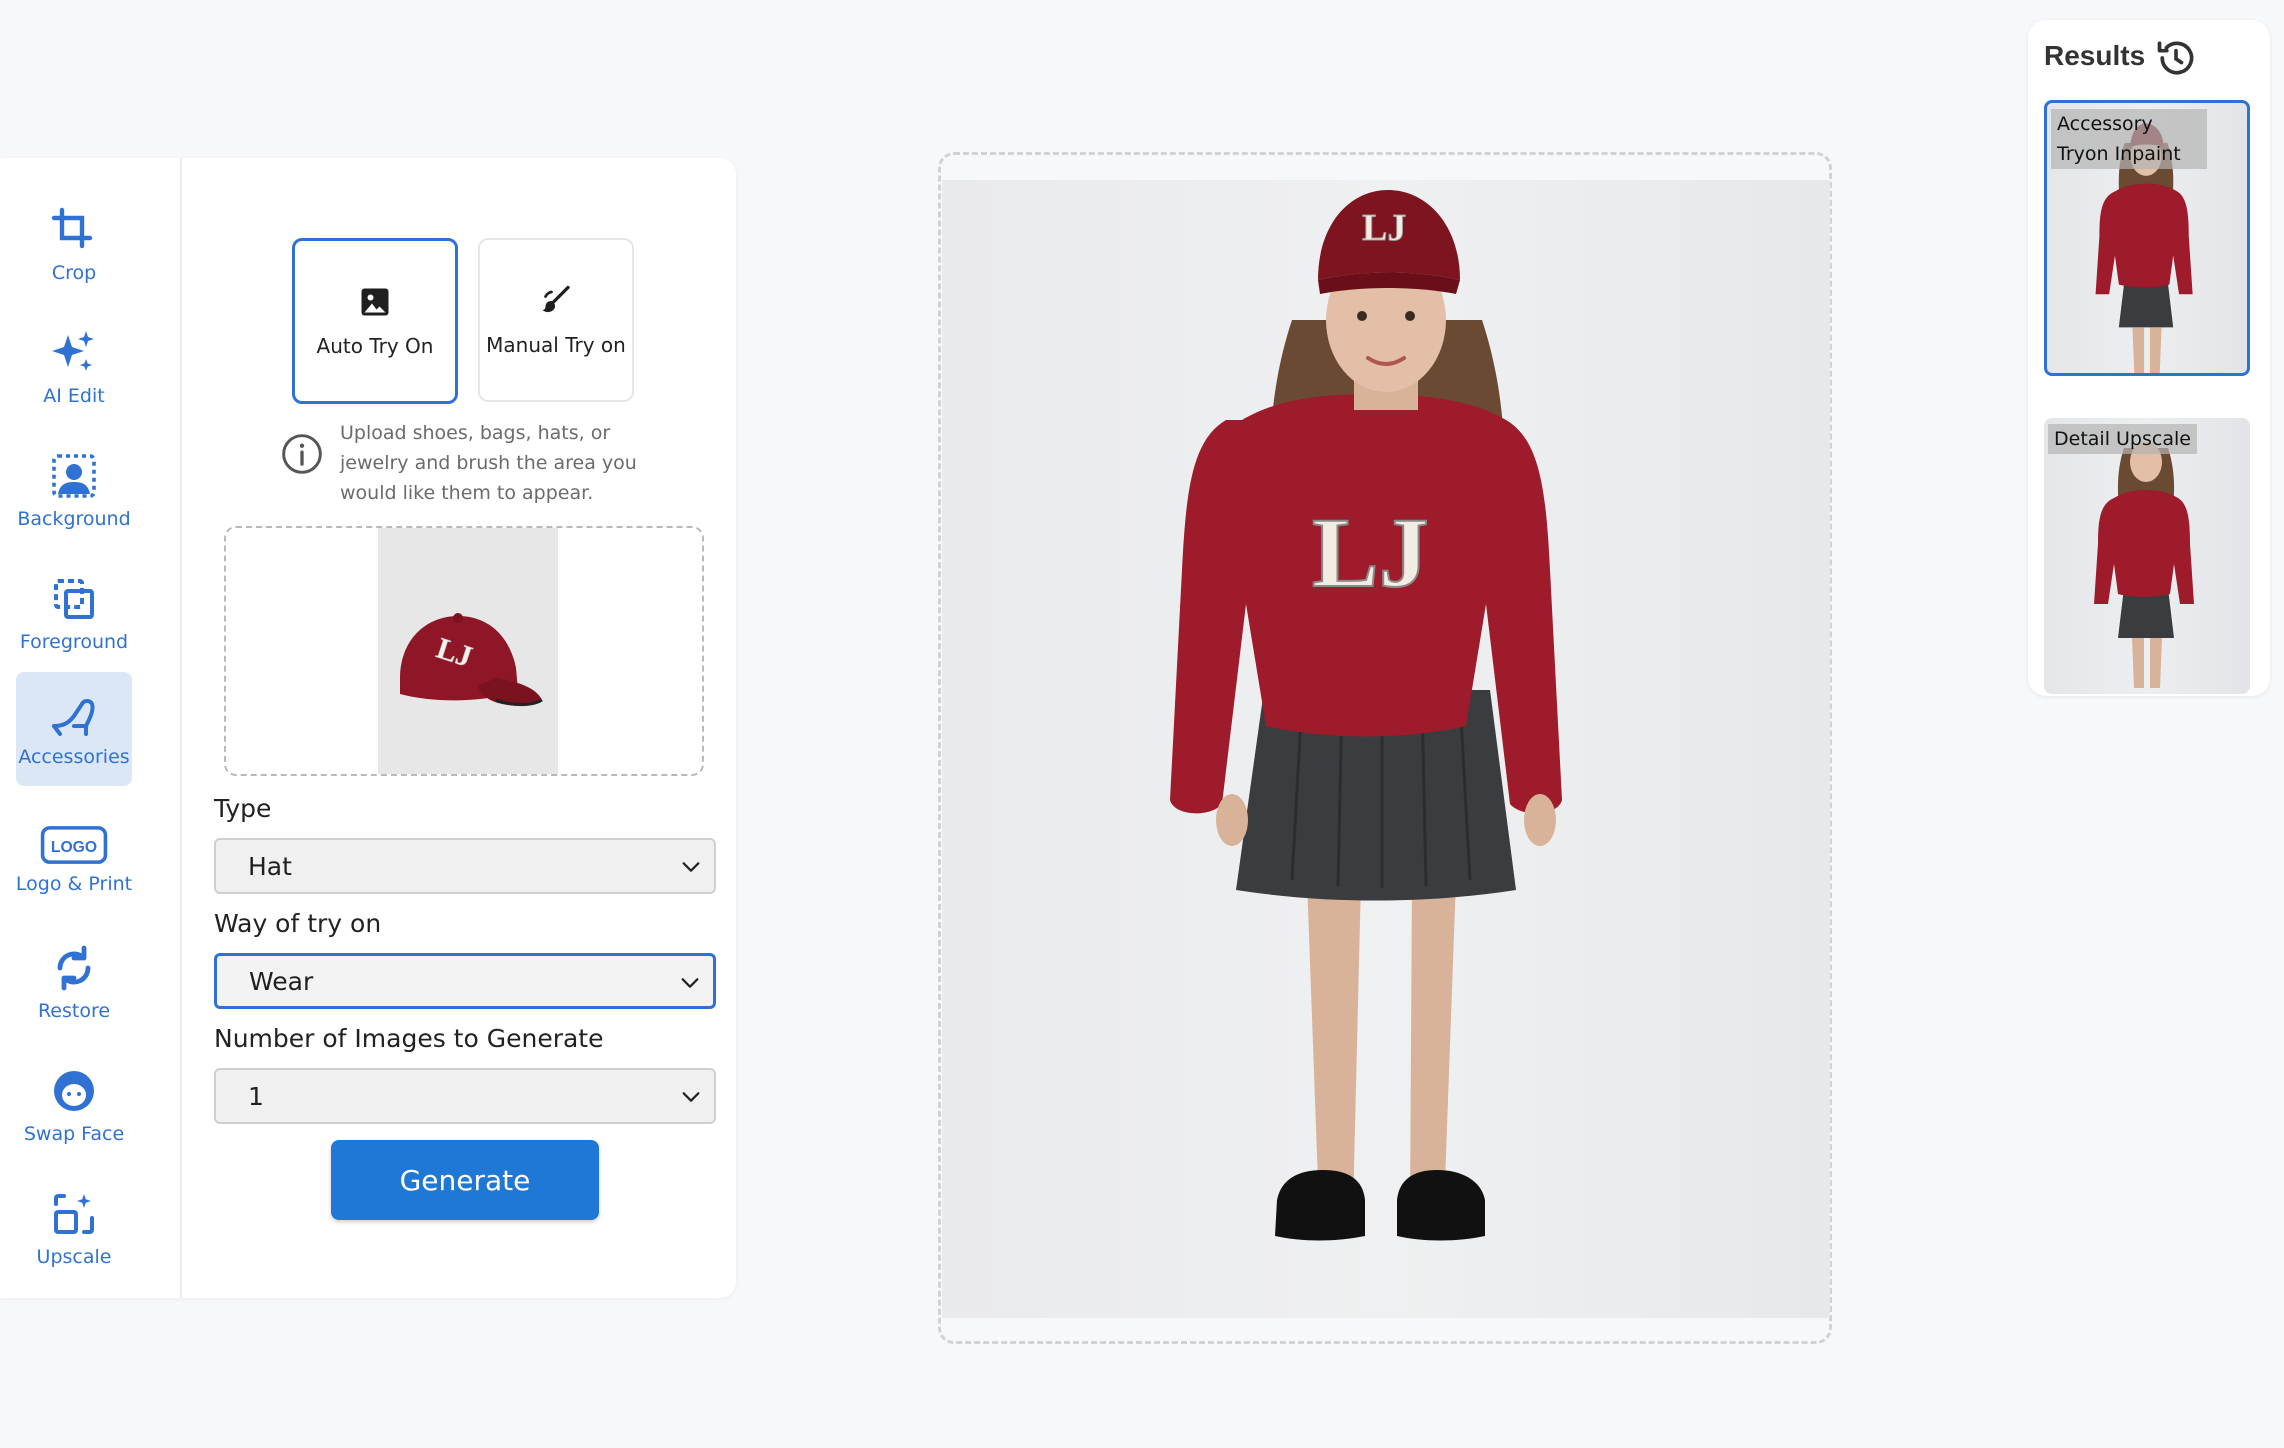 The image size is (2284, 1448). Describe the element at coordinates (74, 1011) in the screenshot. I see `tool-label-restore: Restore` at that location.